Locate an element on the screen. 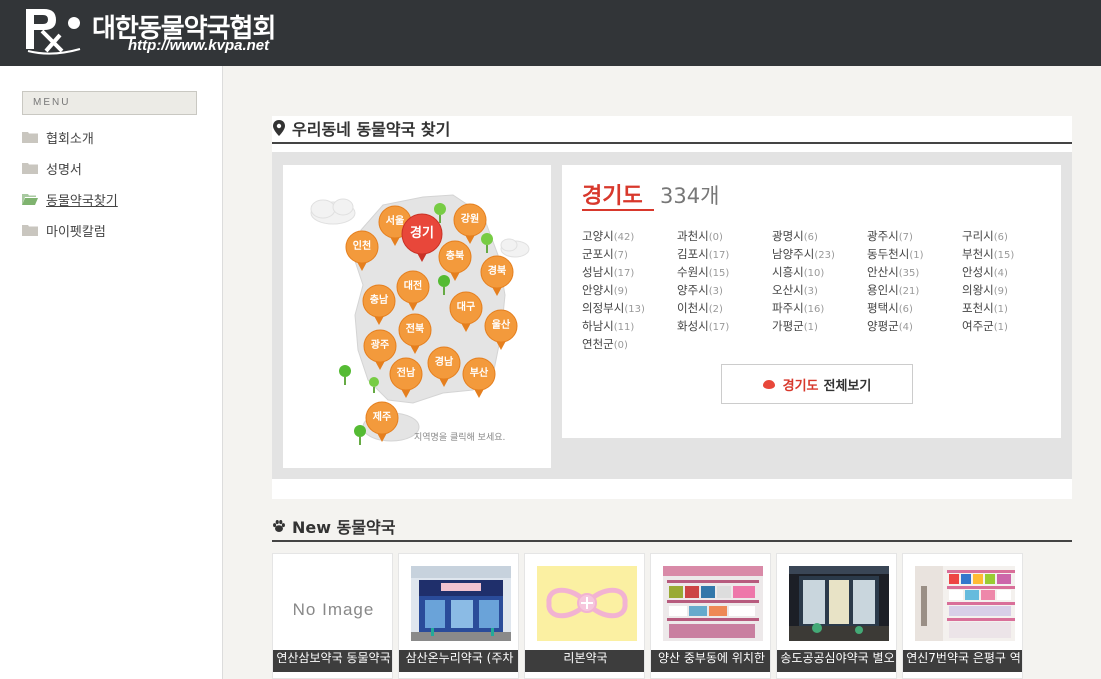 The image size is (1101, 679). site-url: http://www.kvpa.net is located at coordinates (198, 45).